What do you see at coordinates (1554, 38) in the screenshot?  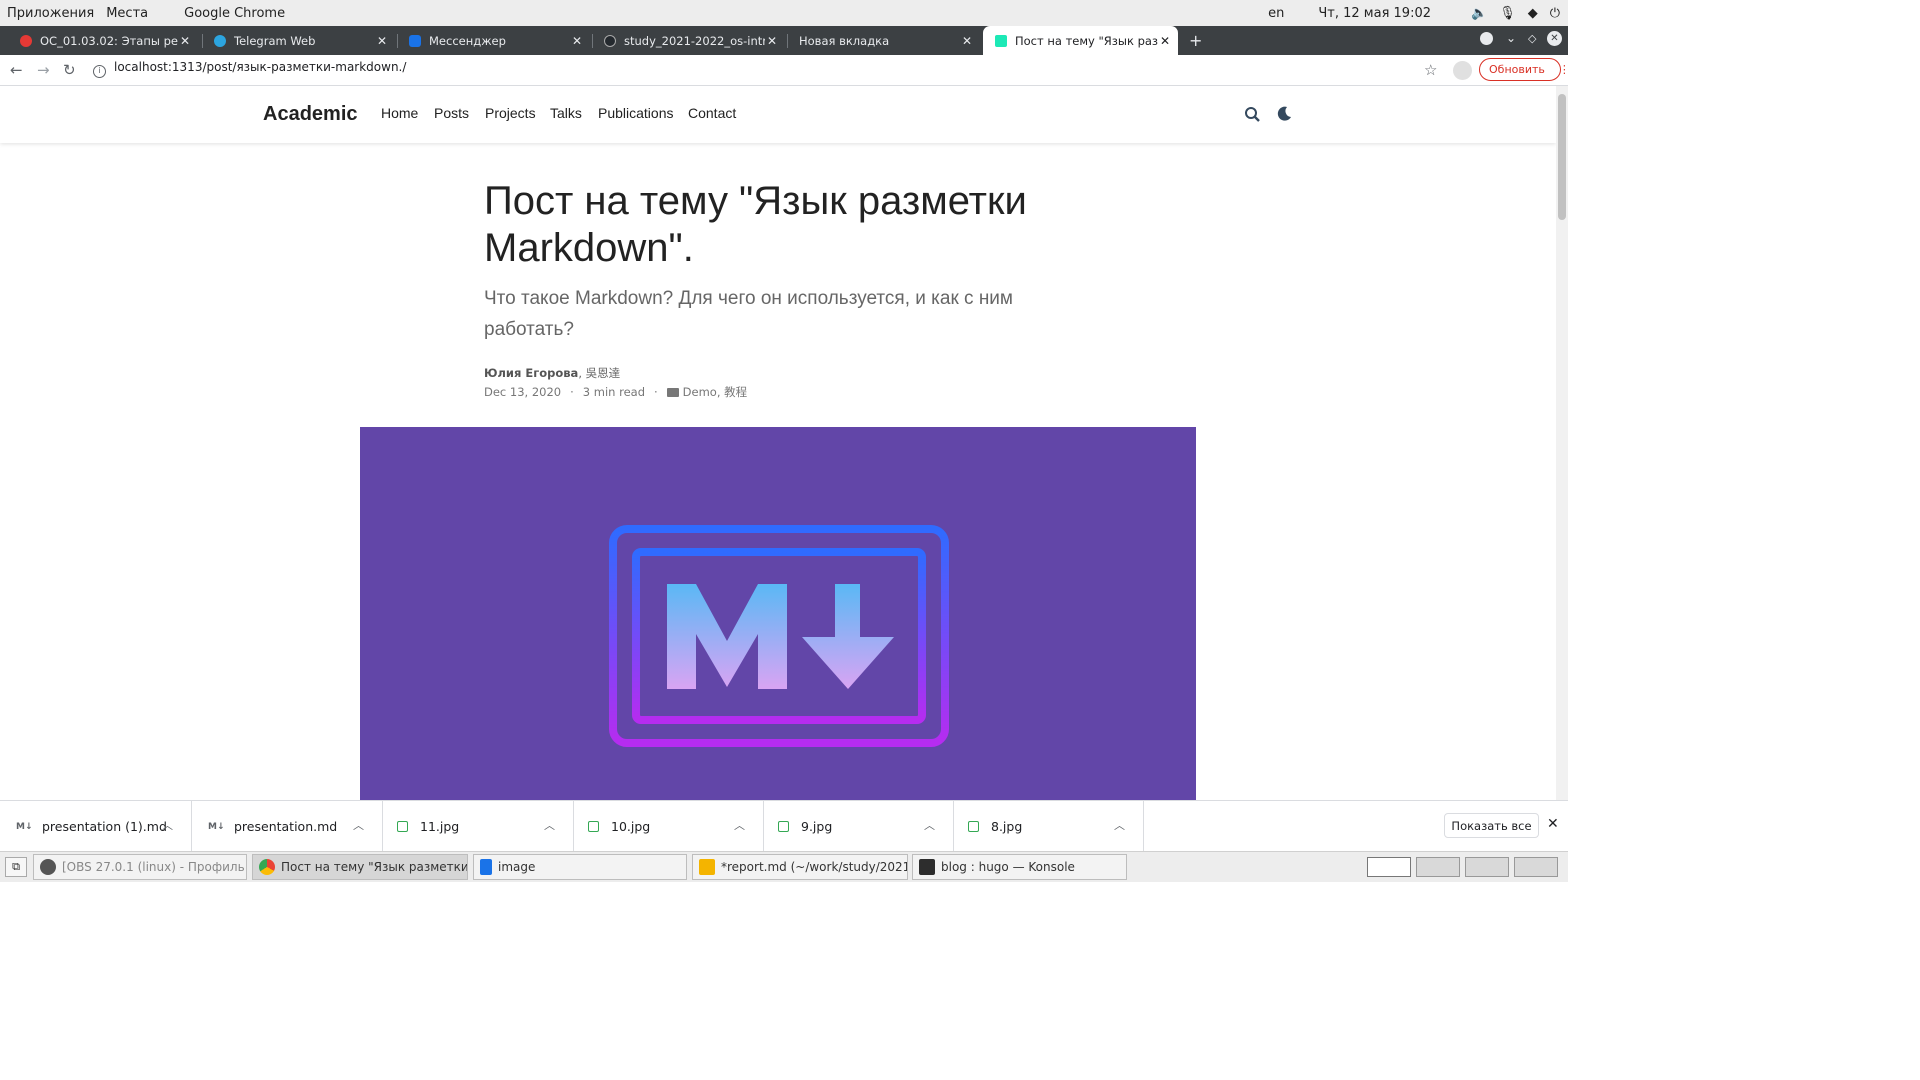 I see `close-window-icon: ✕` at bounding box center [1554, 38].